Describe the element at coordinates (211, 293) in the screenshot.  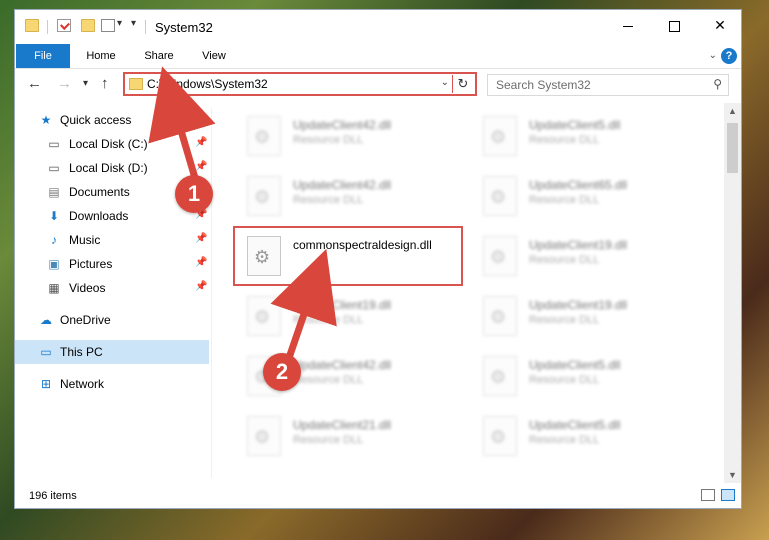
I see `pane-splitter` at that location.